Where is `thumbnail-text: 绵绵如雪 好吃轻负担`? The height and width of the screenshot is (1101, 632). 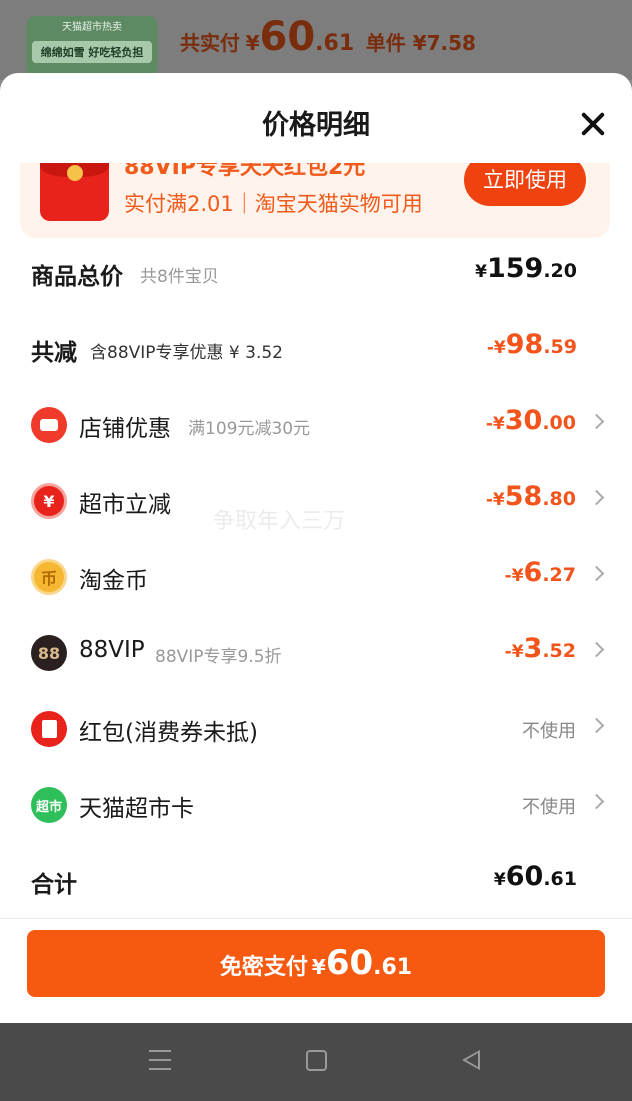 thumbnail-text: 绵绵如雪 好吃轻负担 is located at coordinates (92, 52).